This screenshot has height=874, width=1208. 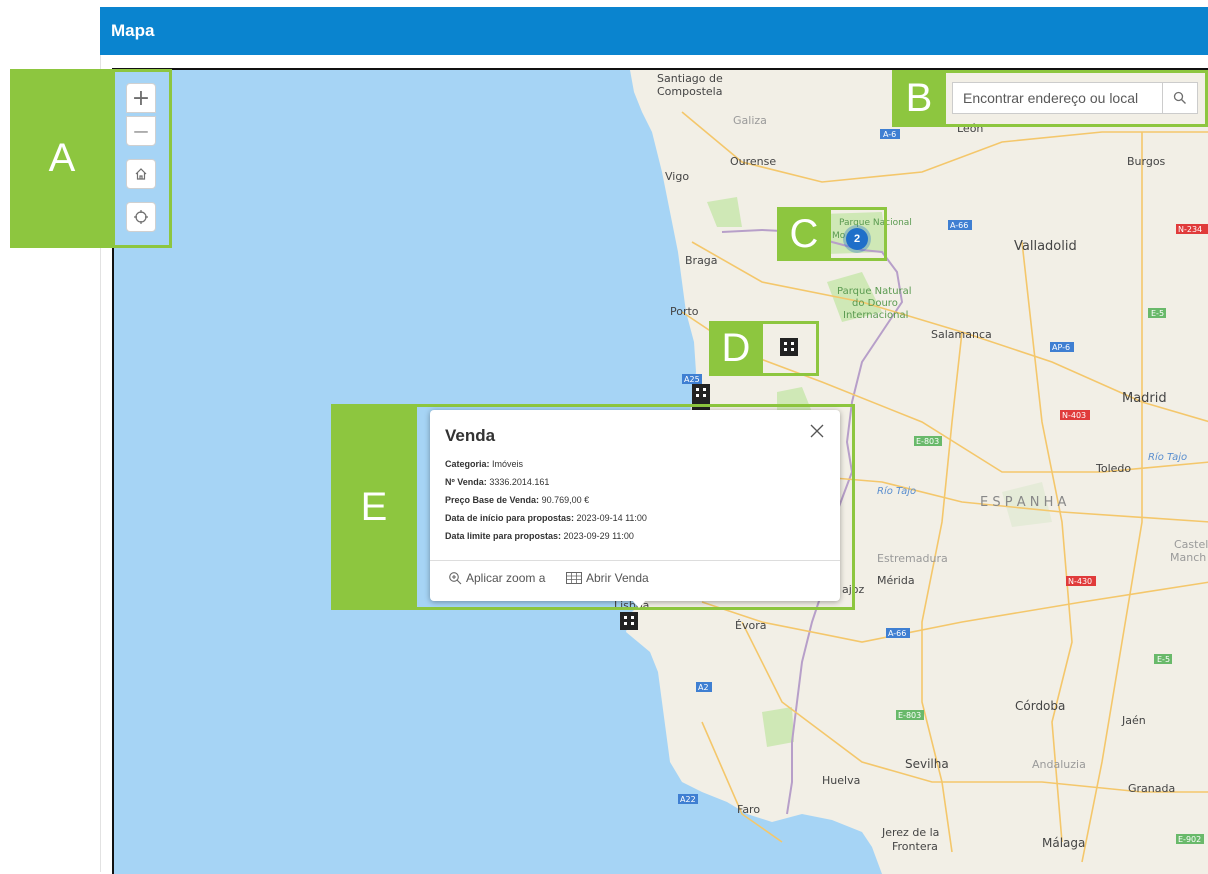 What do you see at coordinates (874, 291) in the screenshot?
I see `place-label: Parque Natural` at bounding box center [874, 291].